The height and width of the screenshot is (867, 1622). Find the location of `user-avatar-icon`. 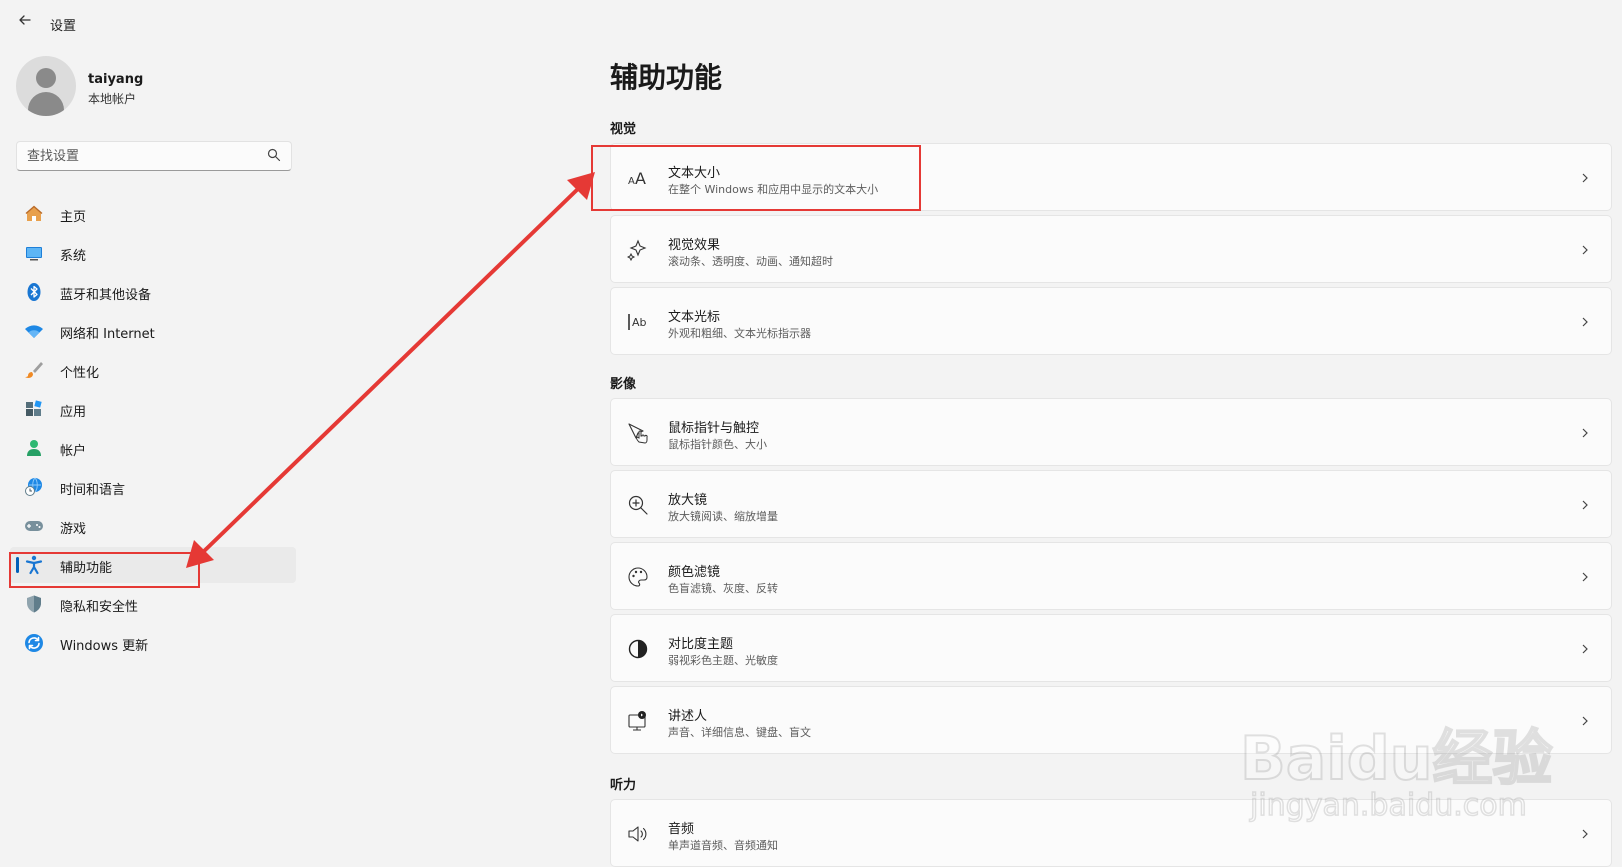

user-avatar-icon is located at coordinates (46, 86).